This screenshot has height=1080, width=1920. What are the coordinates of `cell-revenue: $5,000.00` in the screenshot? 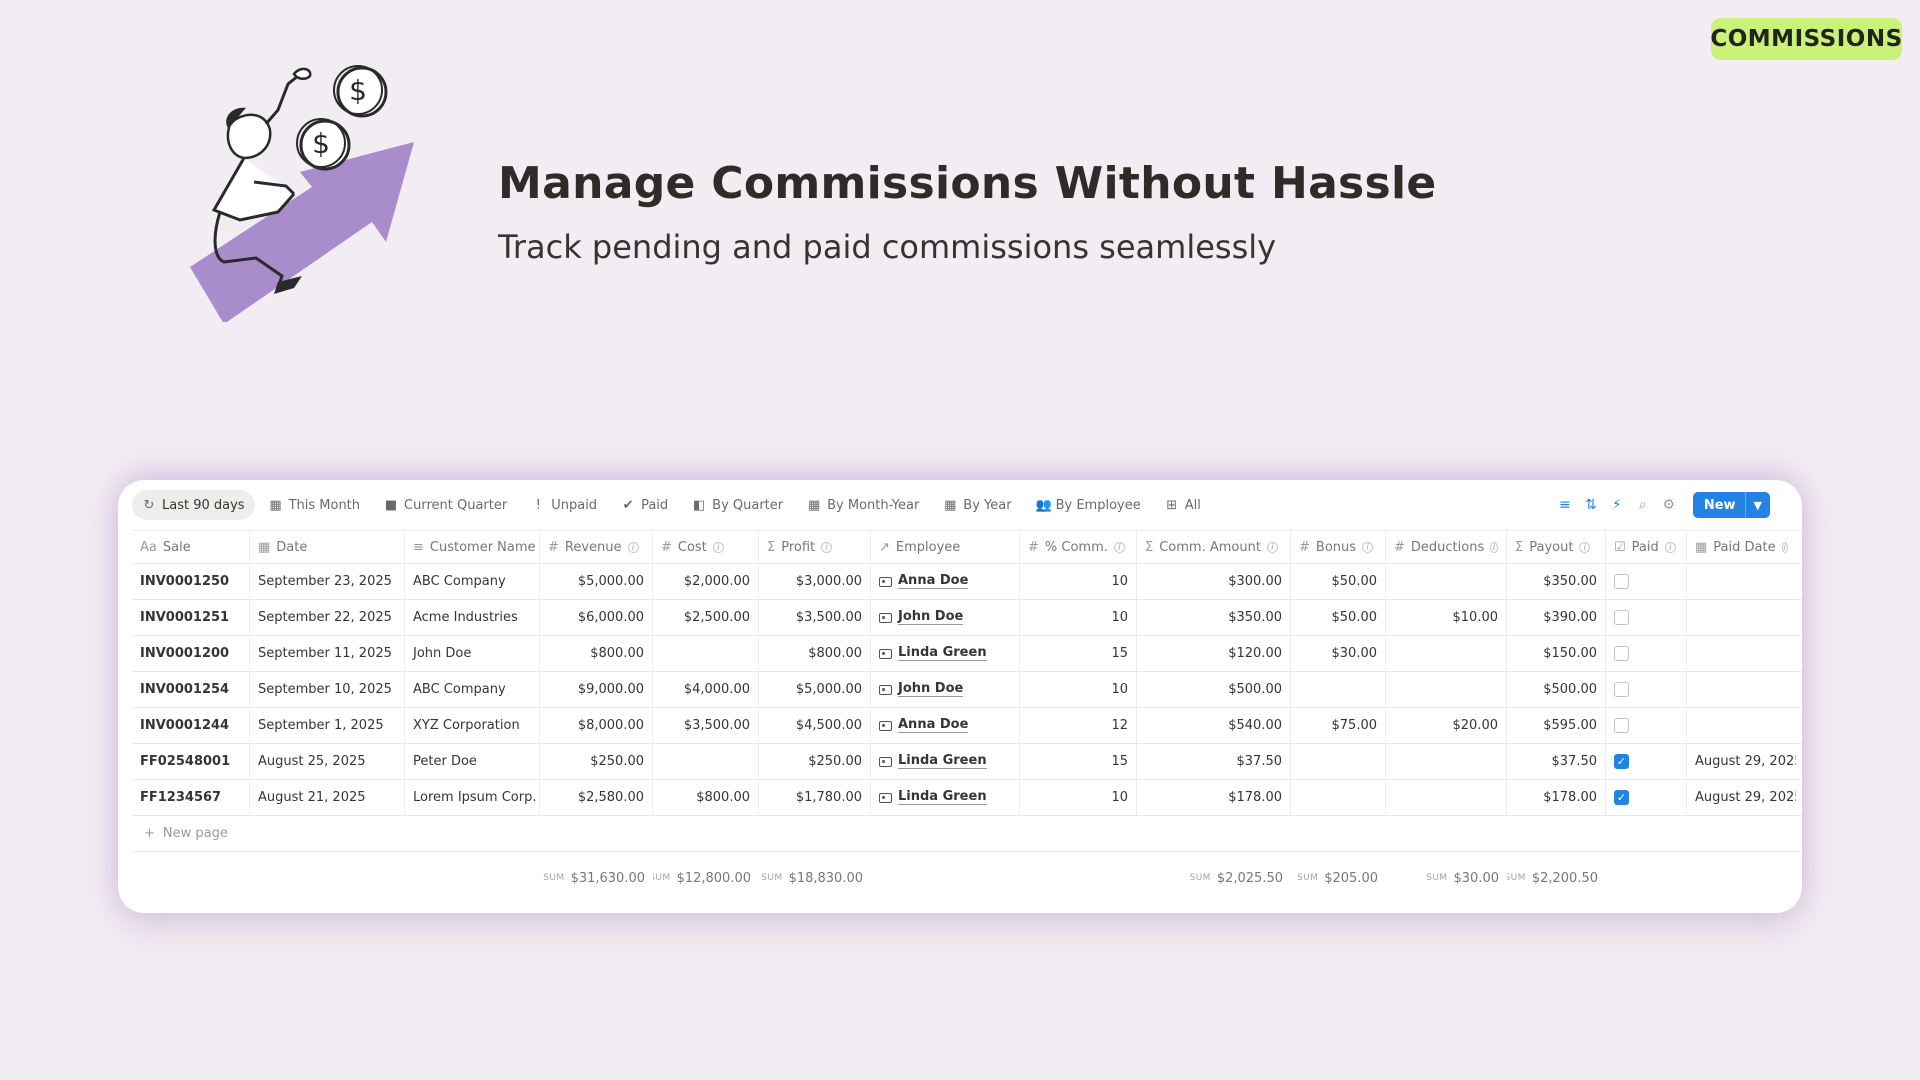 It's located at (596, 581).